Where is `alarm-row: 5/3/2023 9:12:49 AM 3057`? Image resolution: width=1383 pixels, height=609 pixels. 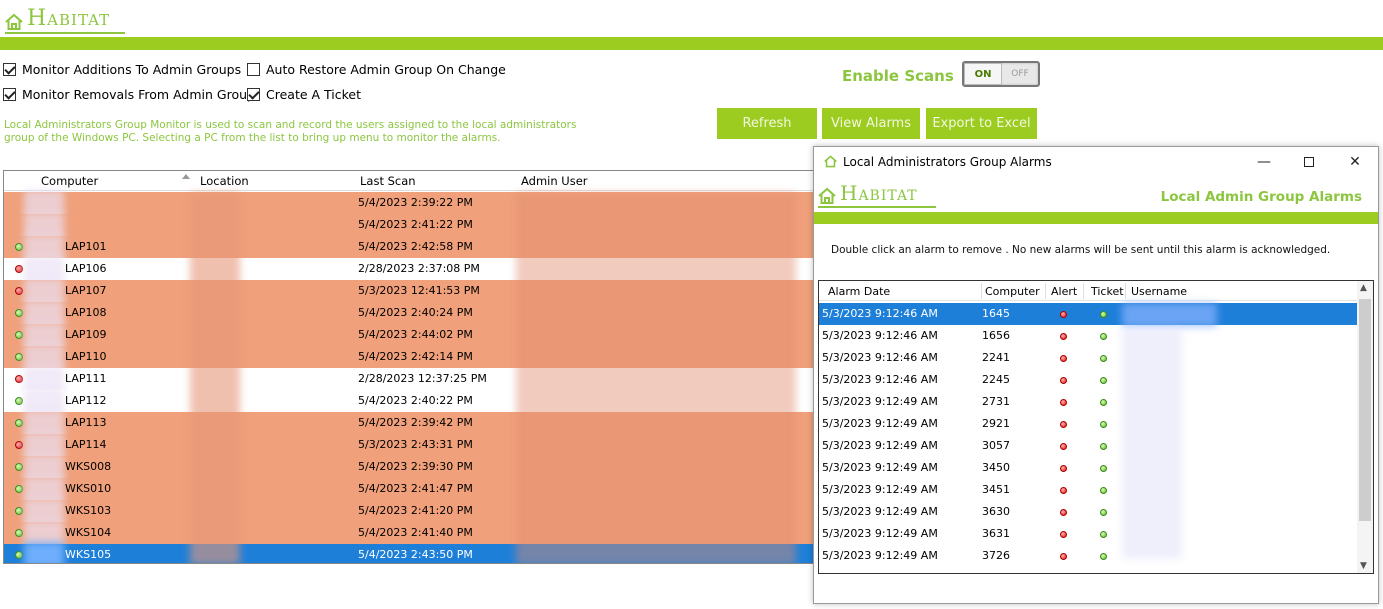
alarm-row: 5/3/2023 9:12:49 AM 3057 is located at coordinates (1089, 446).